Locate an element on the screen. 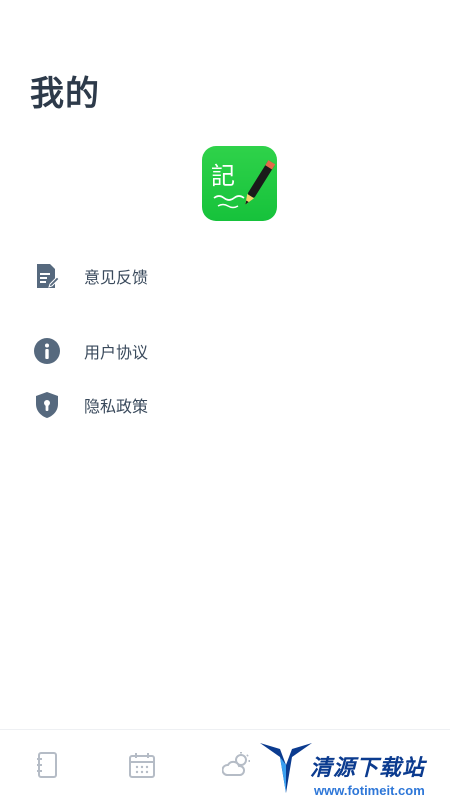 Image resolution: width=450 pixels, height=801 pixels. menu-item-user-agreement: 用户协议 is located at coordinates (225, 351).